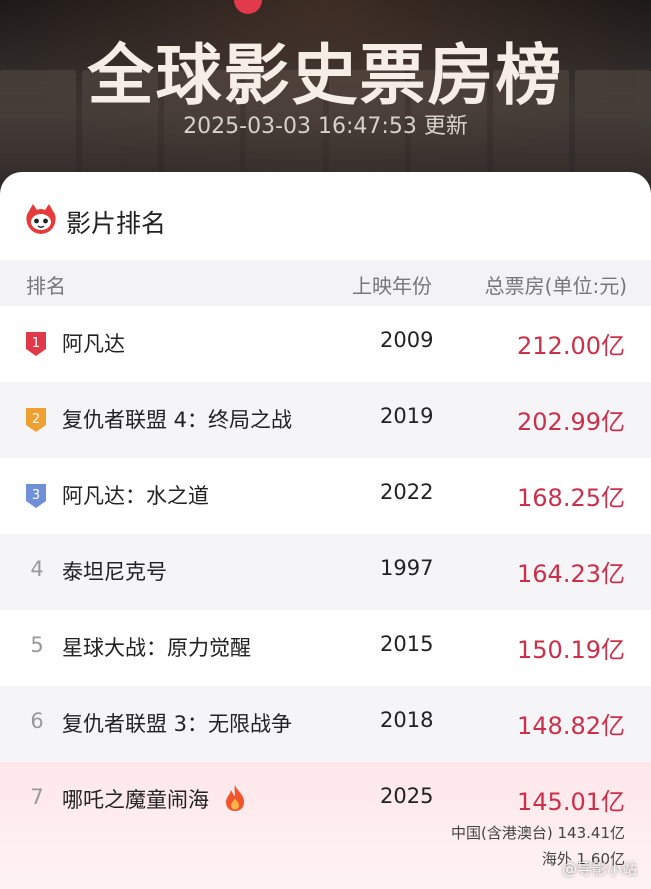 The image size is (651, 889). I want to click on card-header: 影片排名, so click(325, 216).